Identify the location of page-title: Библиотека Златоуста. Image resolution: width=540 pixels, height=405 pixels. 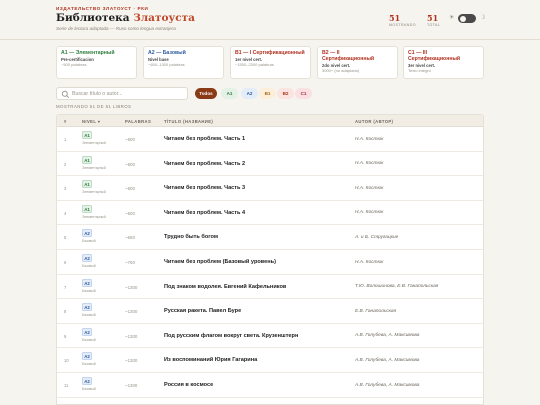
(125, 18).